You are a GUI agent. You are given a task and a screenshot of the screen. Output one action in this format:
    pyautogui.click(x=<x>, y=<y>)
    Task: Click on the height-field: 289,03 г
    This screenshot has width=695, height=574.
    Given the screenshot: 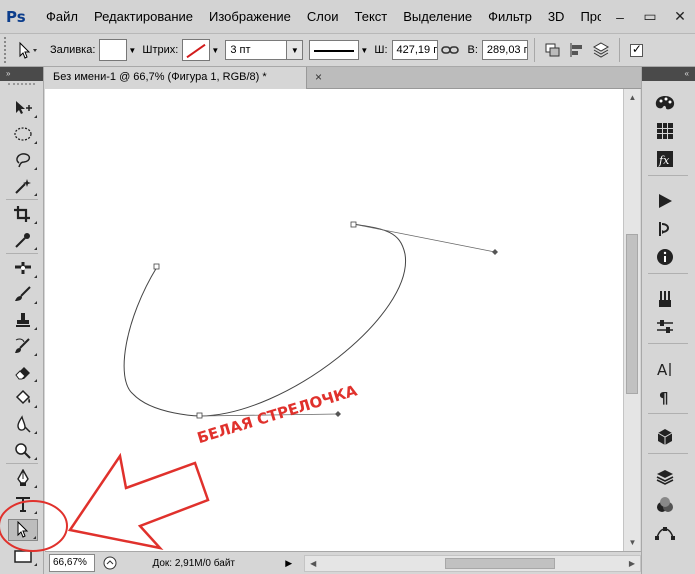 What is the action you would take?
    pyautogui.click(x=504, y=50)
    